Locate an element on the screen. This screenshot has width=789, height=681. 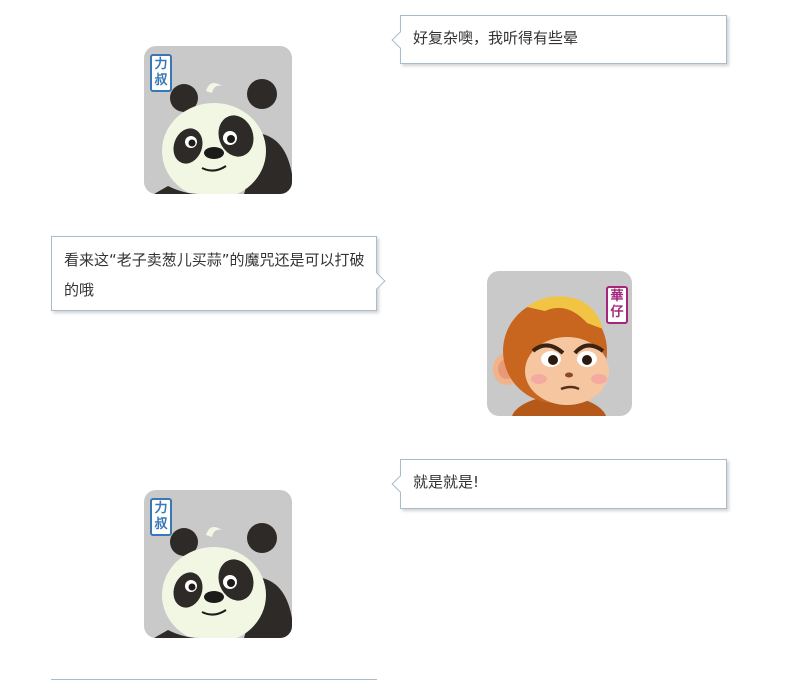
section-divider is located at coordinates (214, 679).